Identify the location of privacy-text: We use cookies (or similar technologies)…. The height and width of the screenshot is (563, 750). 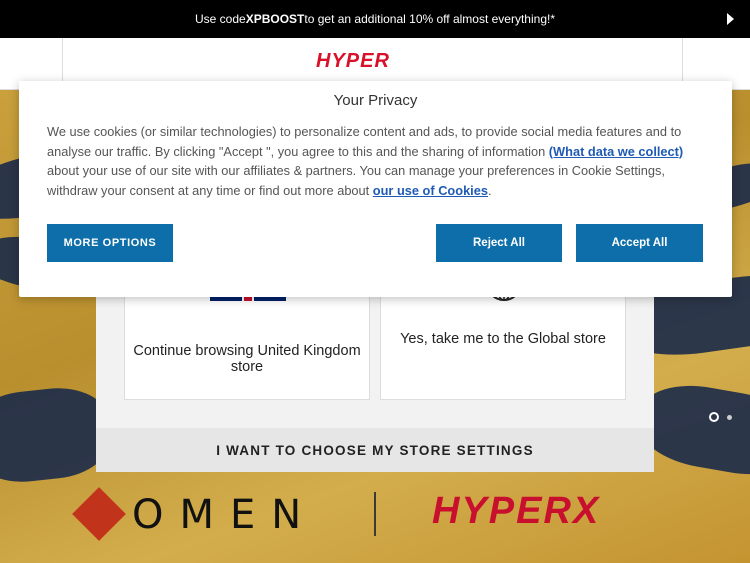
(377, 161).